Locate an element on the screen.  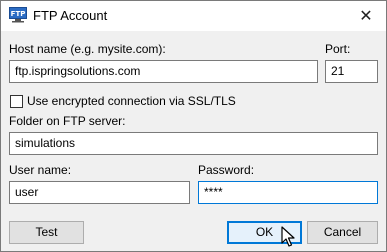
ftp-icon: FTP is located at coordinates (18, 15).